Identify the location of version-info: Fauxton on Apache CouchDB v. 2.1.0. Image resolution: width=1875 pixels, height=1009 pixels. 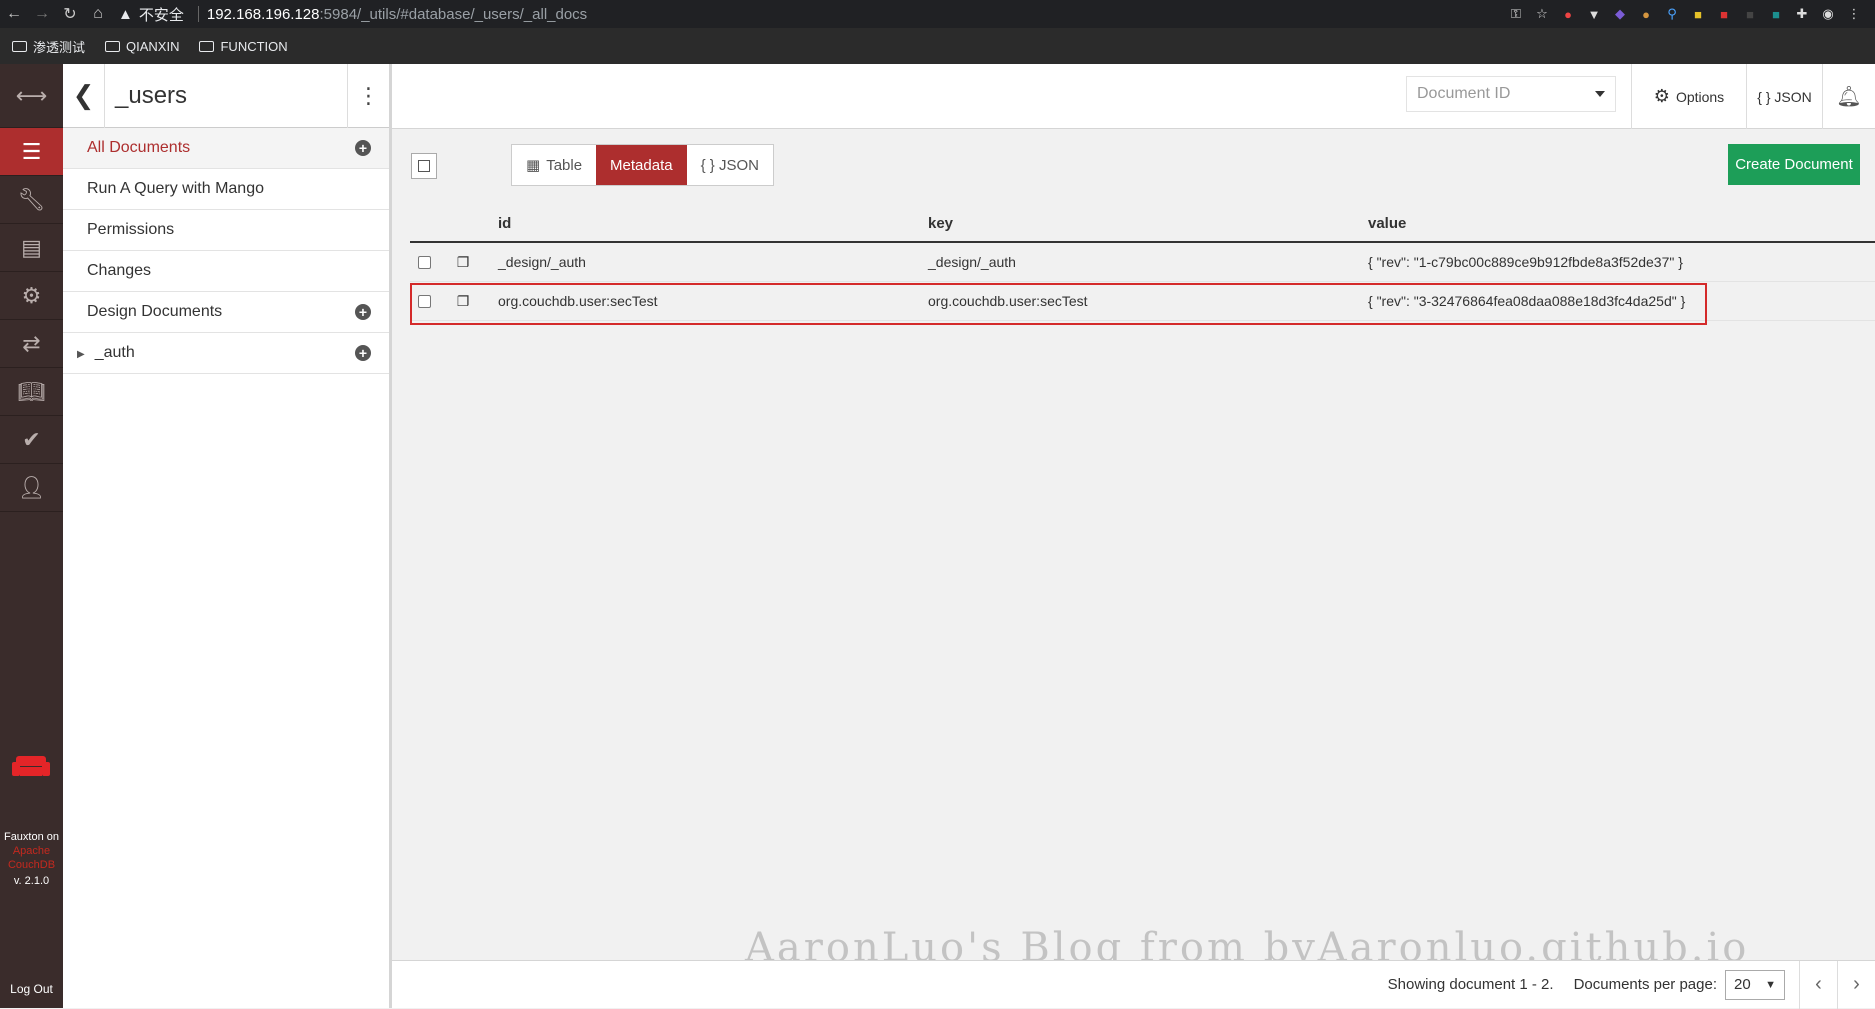
(31, 859).